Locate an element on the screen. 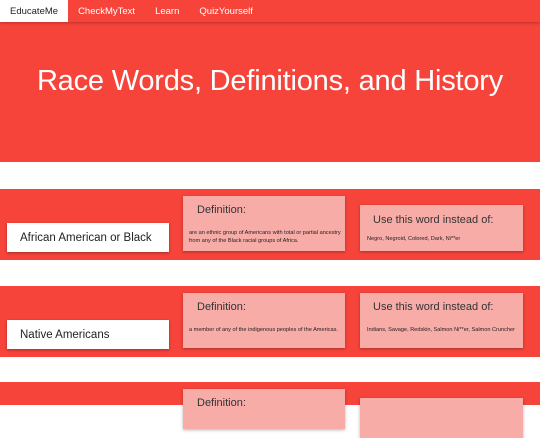  term-label: Native Americans is located at coordinates (88, 334).